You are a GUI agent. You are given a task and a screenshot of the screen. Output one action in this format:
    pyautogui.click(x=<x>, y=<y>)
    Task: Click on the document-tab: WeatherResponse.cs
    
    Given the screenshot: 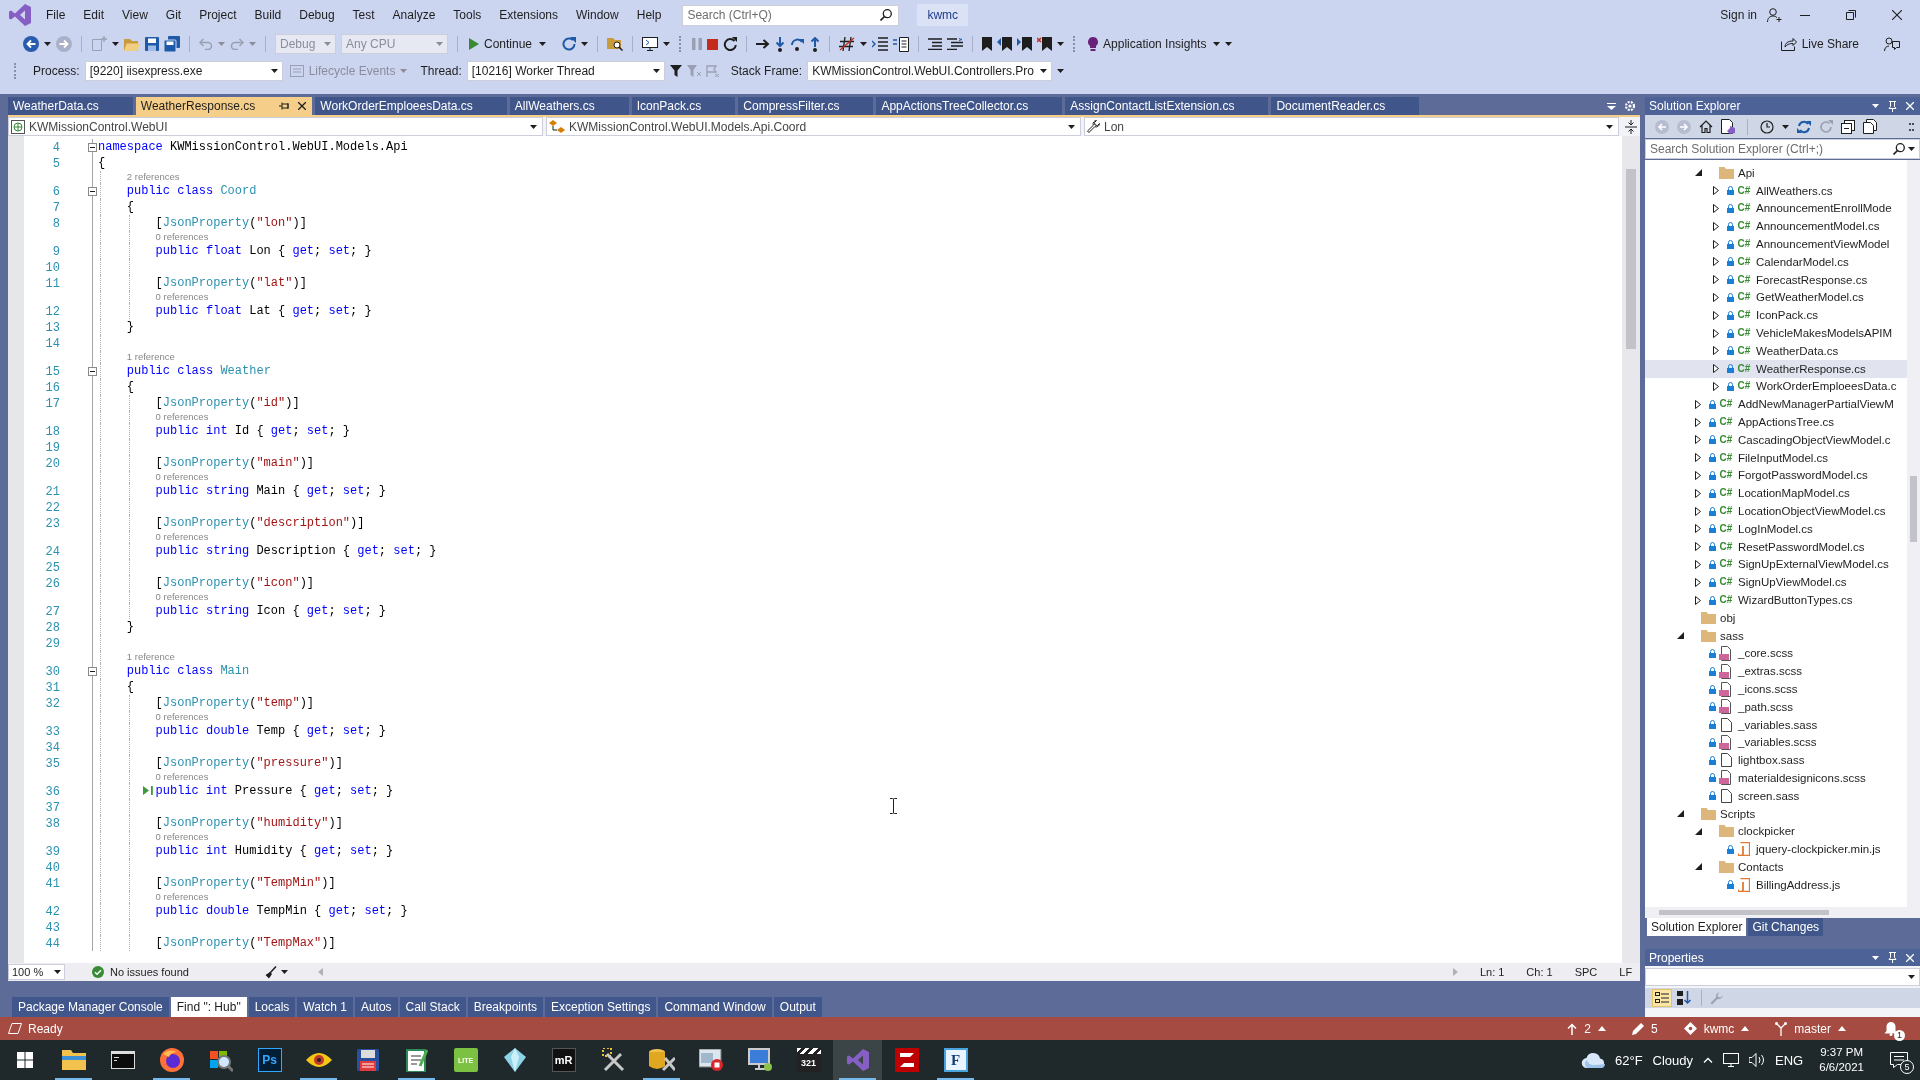 What is the action you would take?
    pyautogui.click(x=224, y=106)
    